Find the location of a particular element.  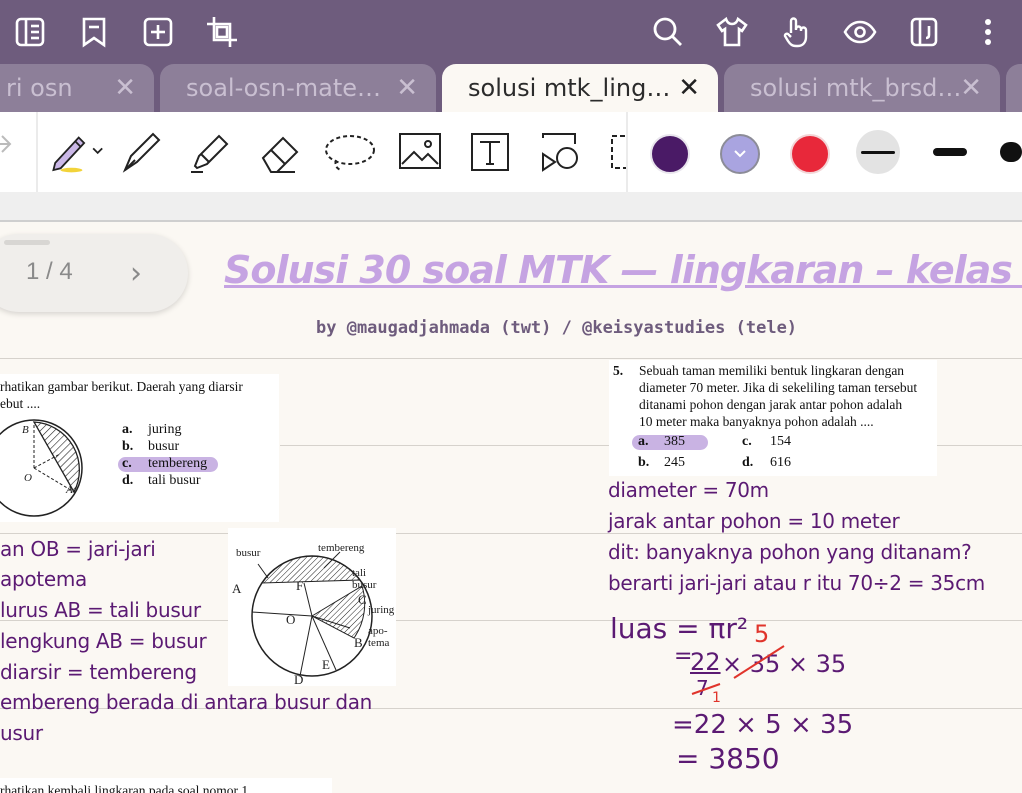

option-key: b. is located at coordinates (128, 446).